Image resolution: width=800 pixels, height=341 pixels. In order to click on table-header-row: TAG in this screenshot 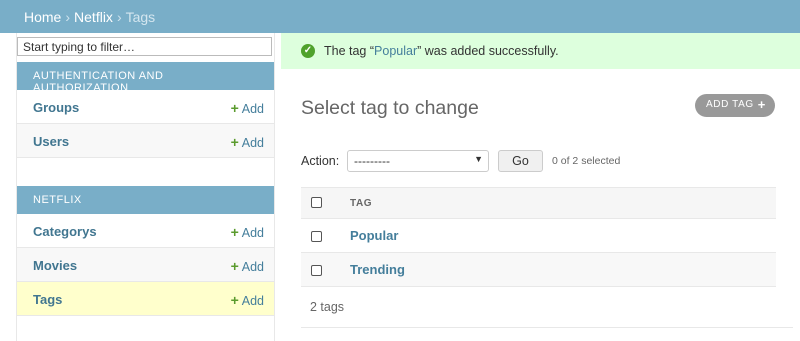, I will do `click(538, 203)`.